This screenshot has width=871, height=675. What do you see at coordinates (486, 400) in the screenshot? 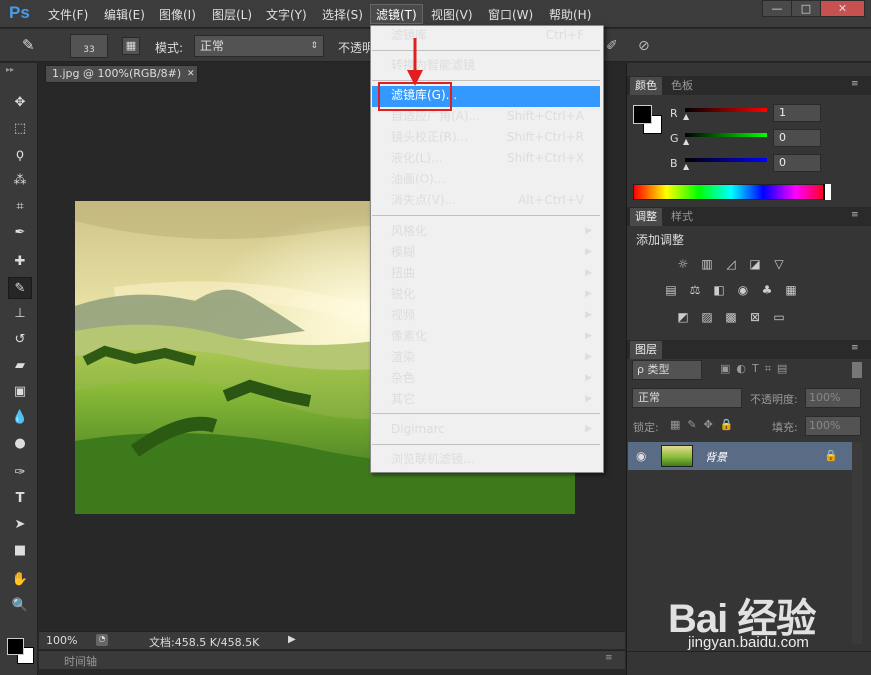
I see `menu-item-other: 其它 ▶` at bounding box center [486, 400].